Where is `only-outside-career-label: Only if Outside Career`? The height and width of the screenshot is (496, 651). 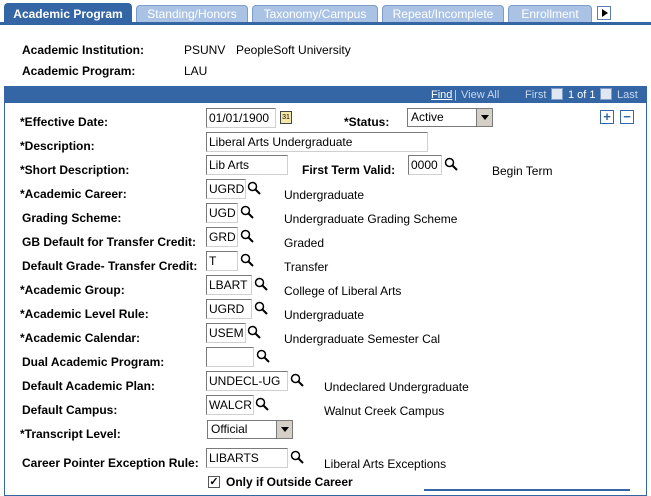
only-outside-career-label: Only if Outside Career is located at coordinates (289, 482).